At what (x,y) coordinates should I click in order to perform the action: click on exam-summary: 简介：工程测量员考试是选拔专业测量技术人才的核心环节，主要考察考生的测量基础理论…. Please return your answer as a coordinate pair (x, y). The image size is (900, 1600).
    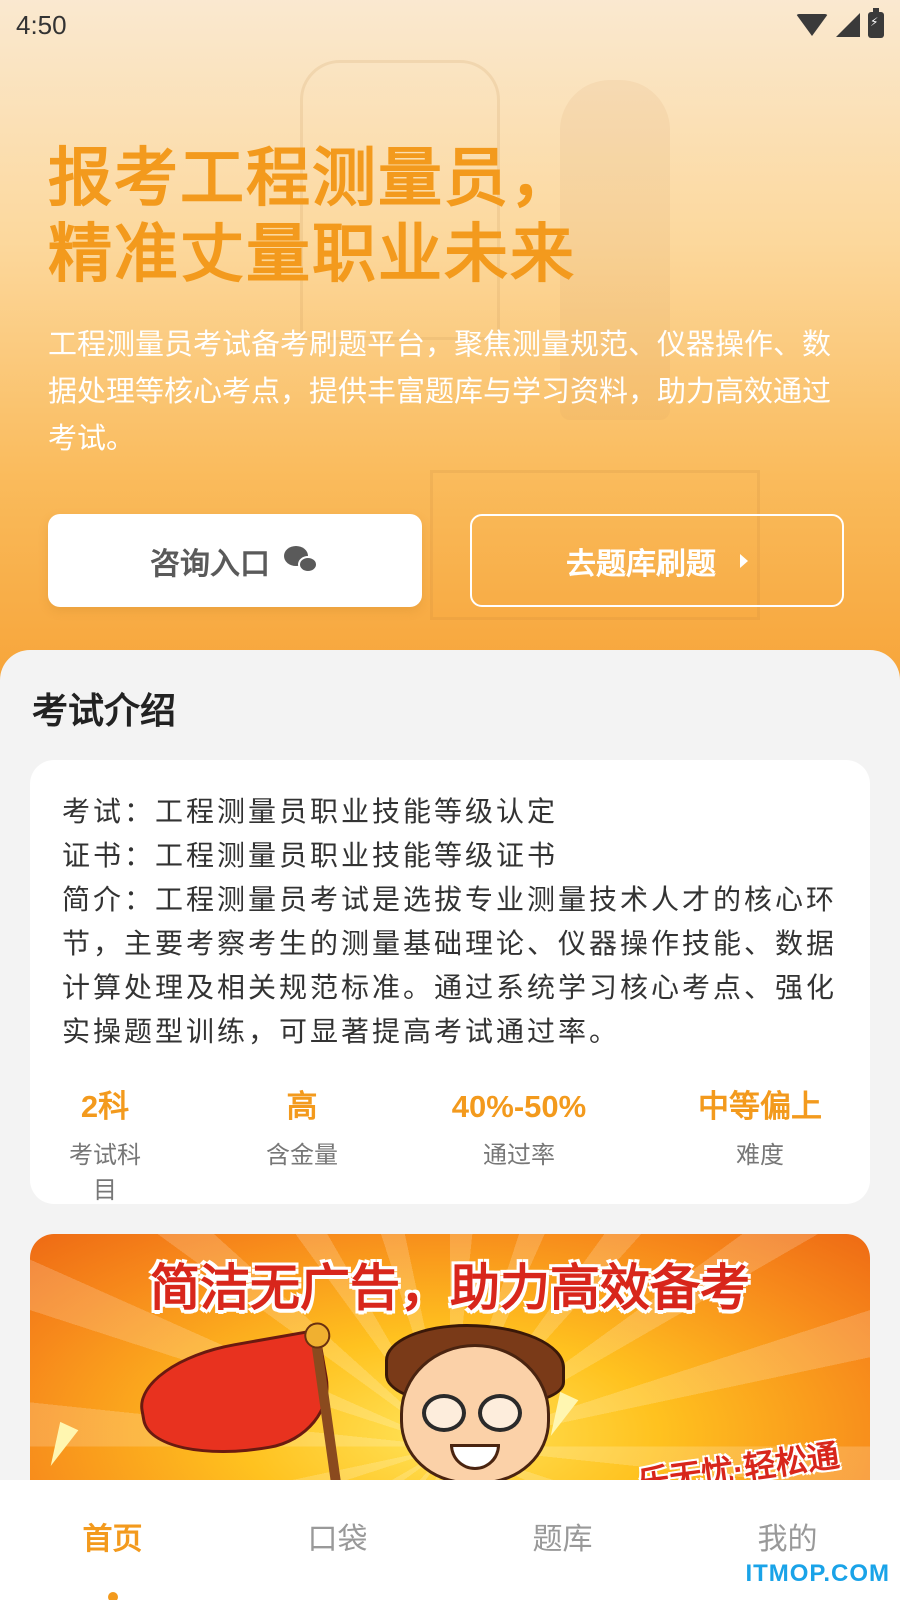
    Looking at the image, I should click on (450, 965).